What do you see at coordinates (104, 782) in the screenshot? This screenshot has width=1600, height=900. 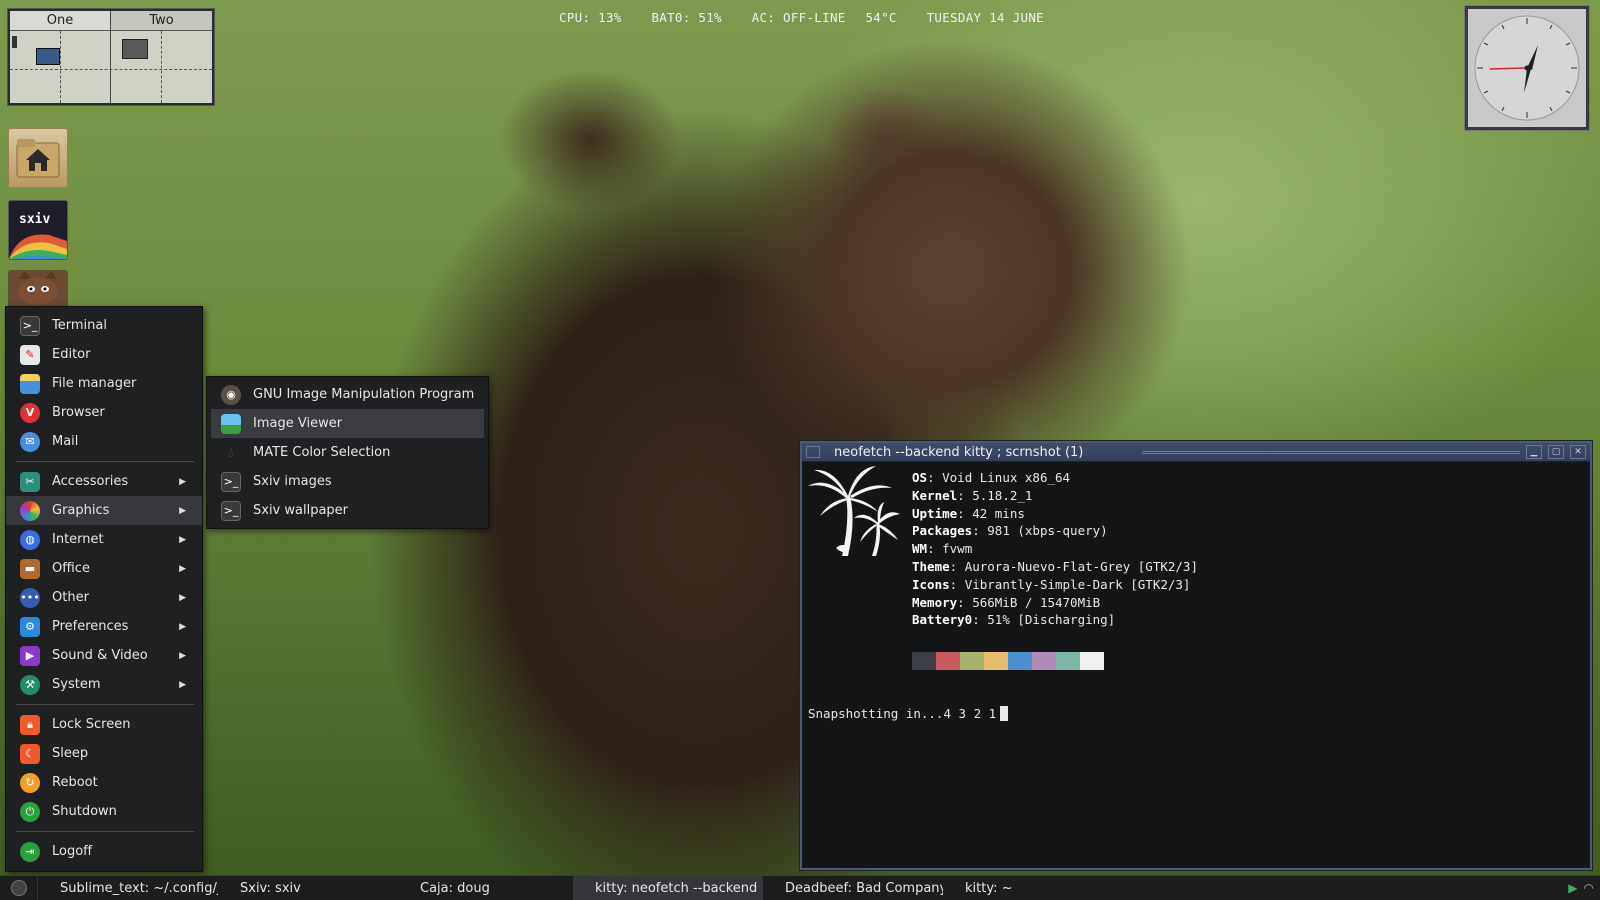 I see `menu-item-reboot: ↻ Reboot` at bounding box center [104, 782].